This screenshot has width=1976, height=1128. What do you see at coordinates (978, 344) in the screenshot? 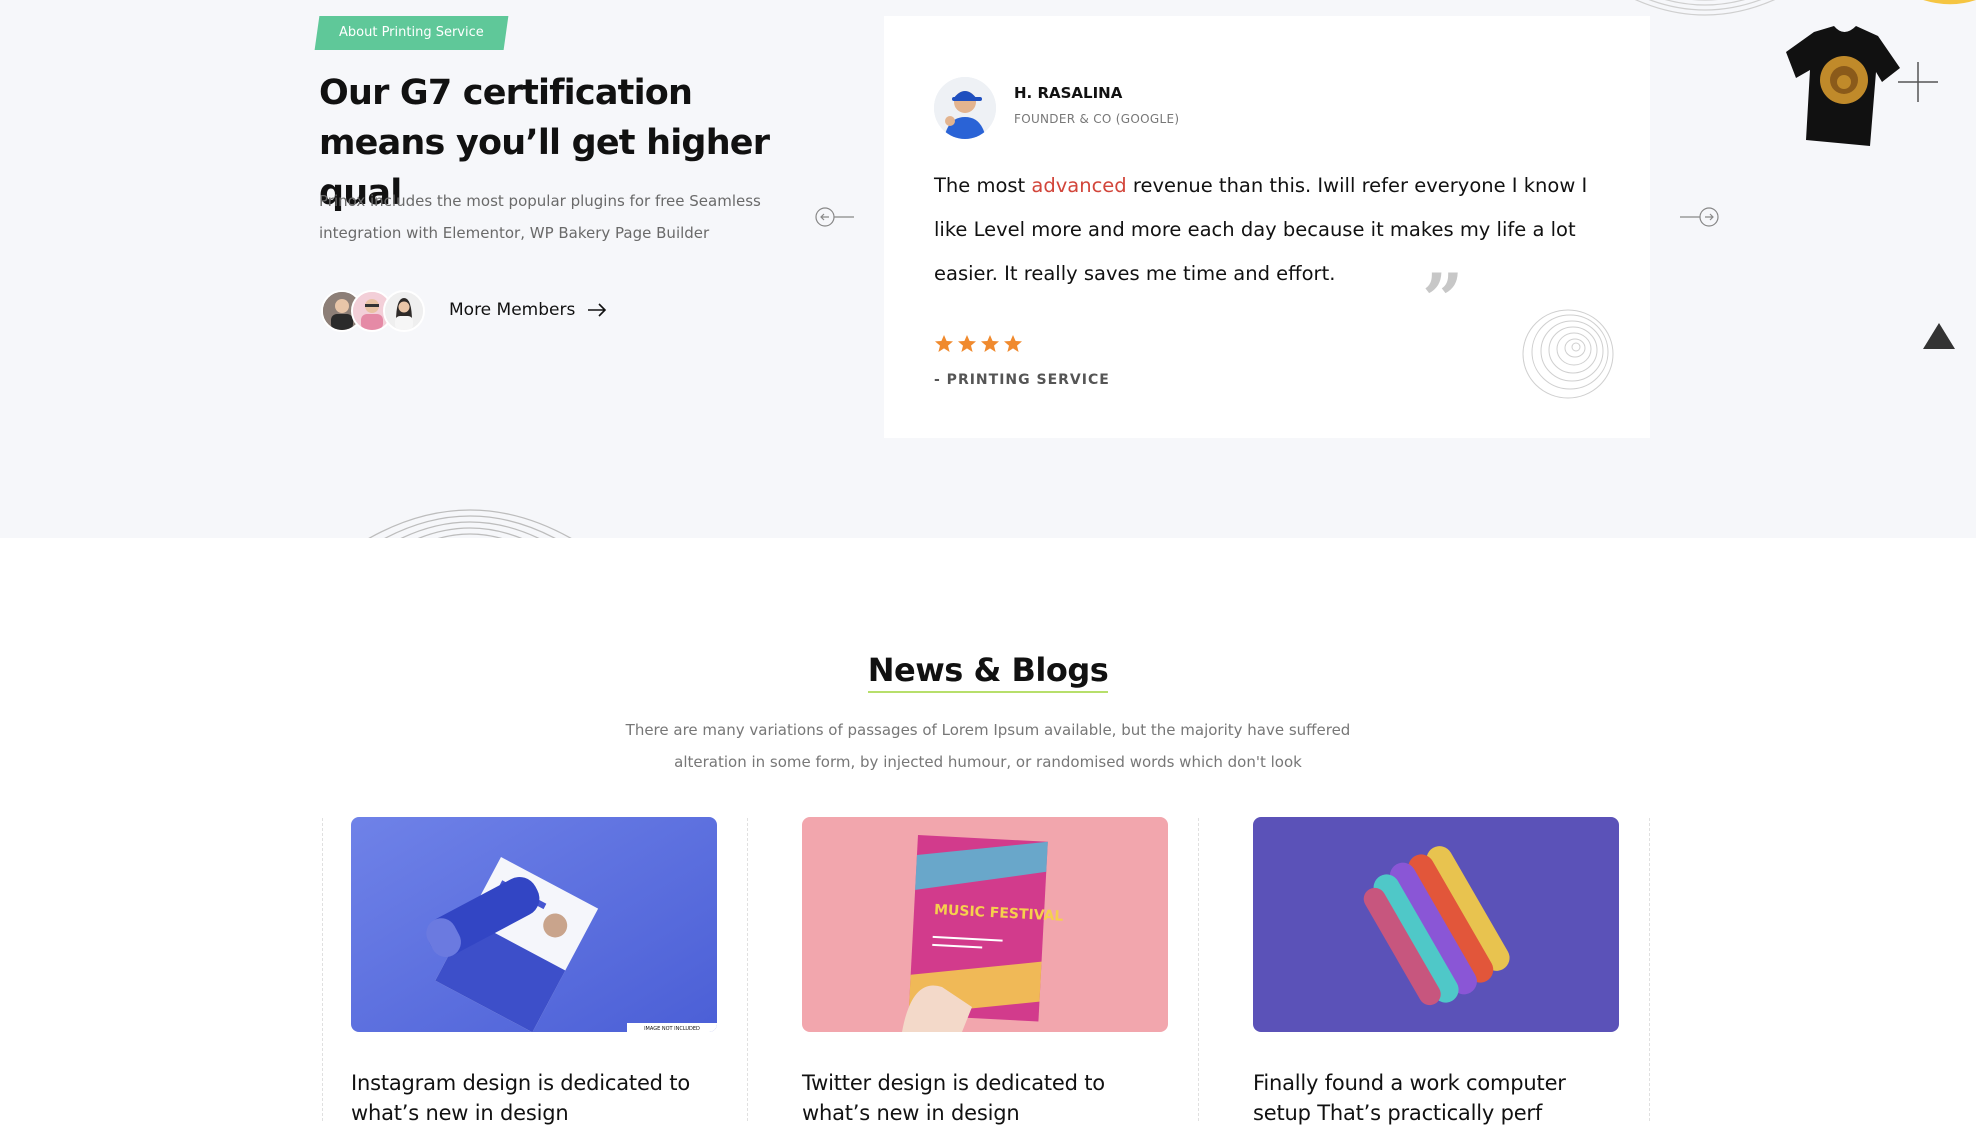
I see `rating-stars` at bounding box center [978, 344].